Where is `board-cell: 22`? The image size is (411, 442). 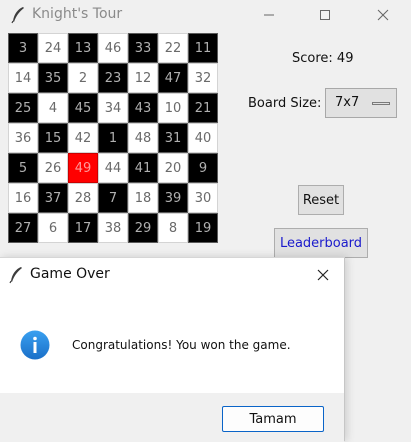
board-cell: 22 is located at coordinates (173, 48).